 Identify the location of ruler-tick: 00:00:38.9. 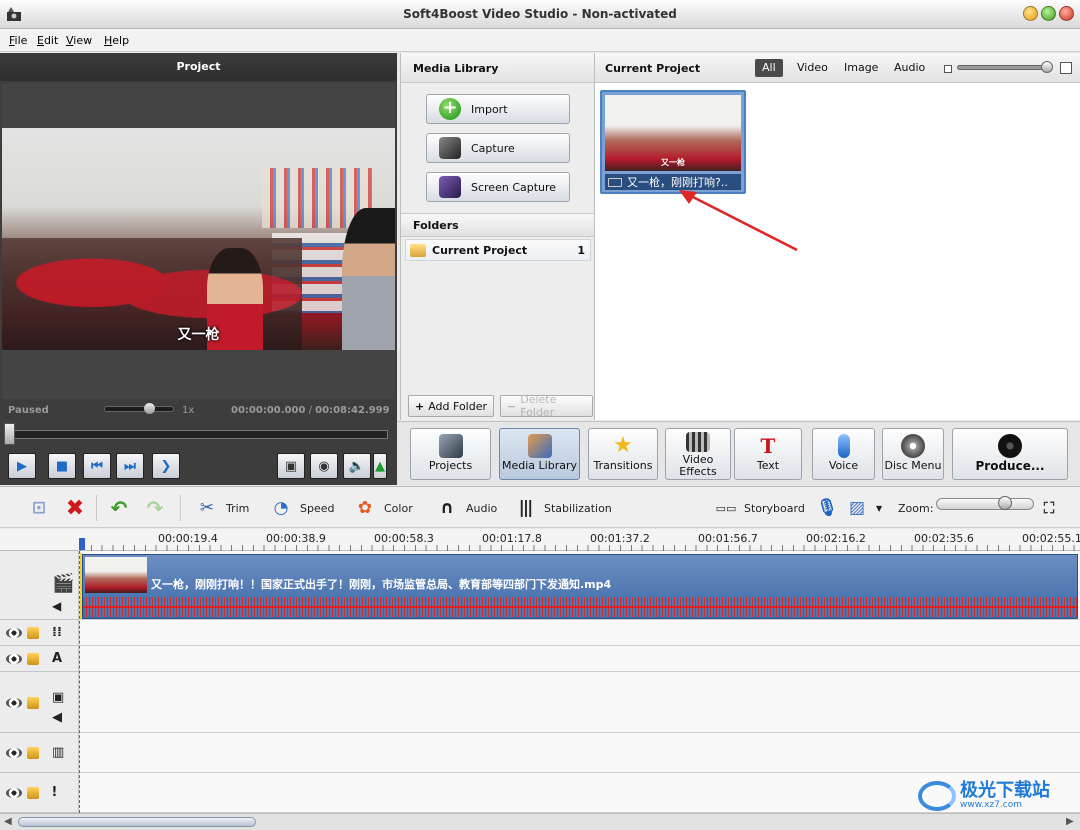
(296, 538).